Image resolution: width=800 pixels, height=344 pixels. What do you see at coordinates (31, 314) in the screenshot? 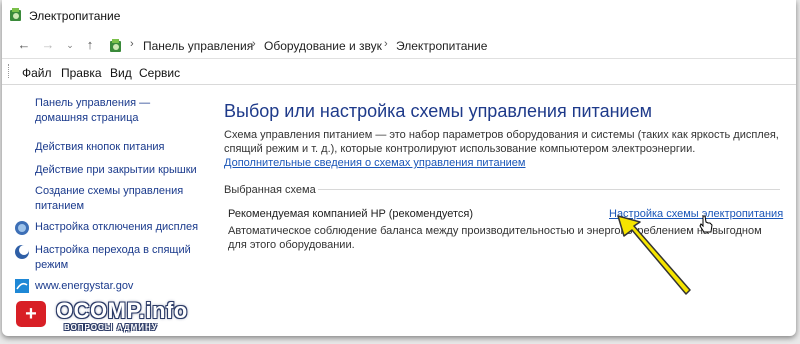
I see `watermark-logo-icon: +` at bounding box center [31, 314].